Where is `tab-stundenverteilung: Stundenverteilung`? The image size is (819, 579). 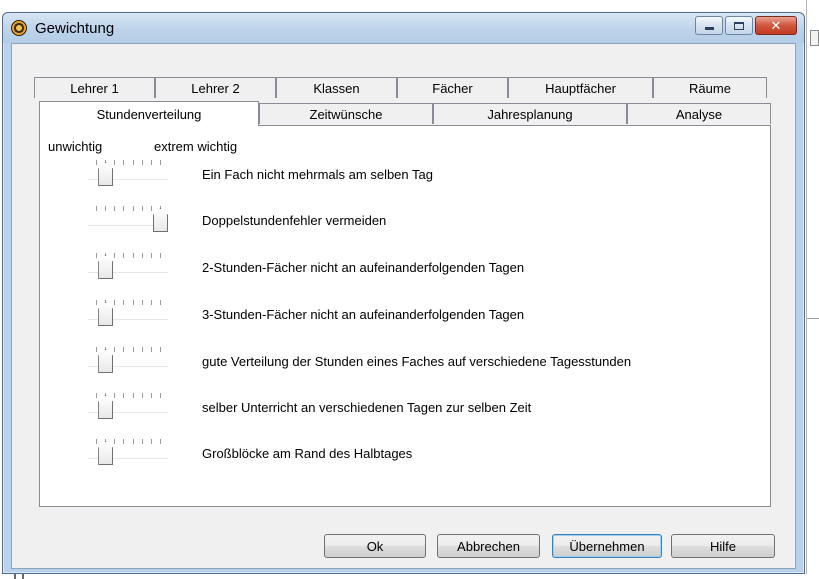 tab-stundenverteilung: Stundenverteilung is located at coordinates (149, 113).